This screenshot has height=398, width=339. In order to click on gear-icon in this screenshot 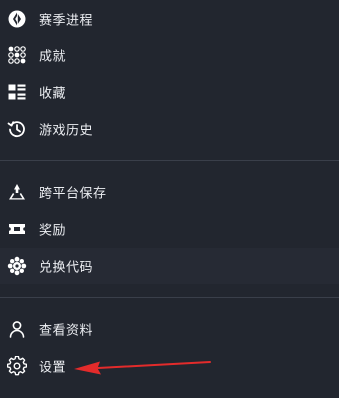, I will do `click(17, 366)`.